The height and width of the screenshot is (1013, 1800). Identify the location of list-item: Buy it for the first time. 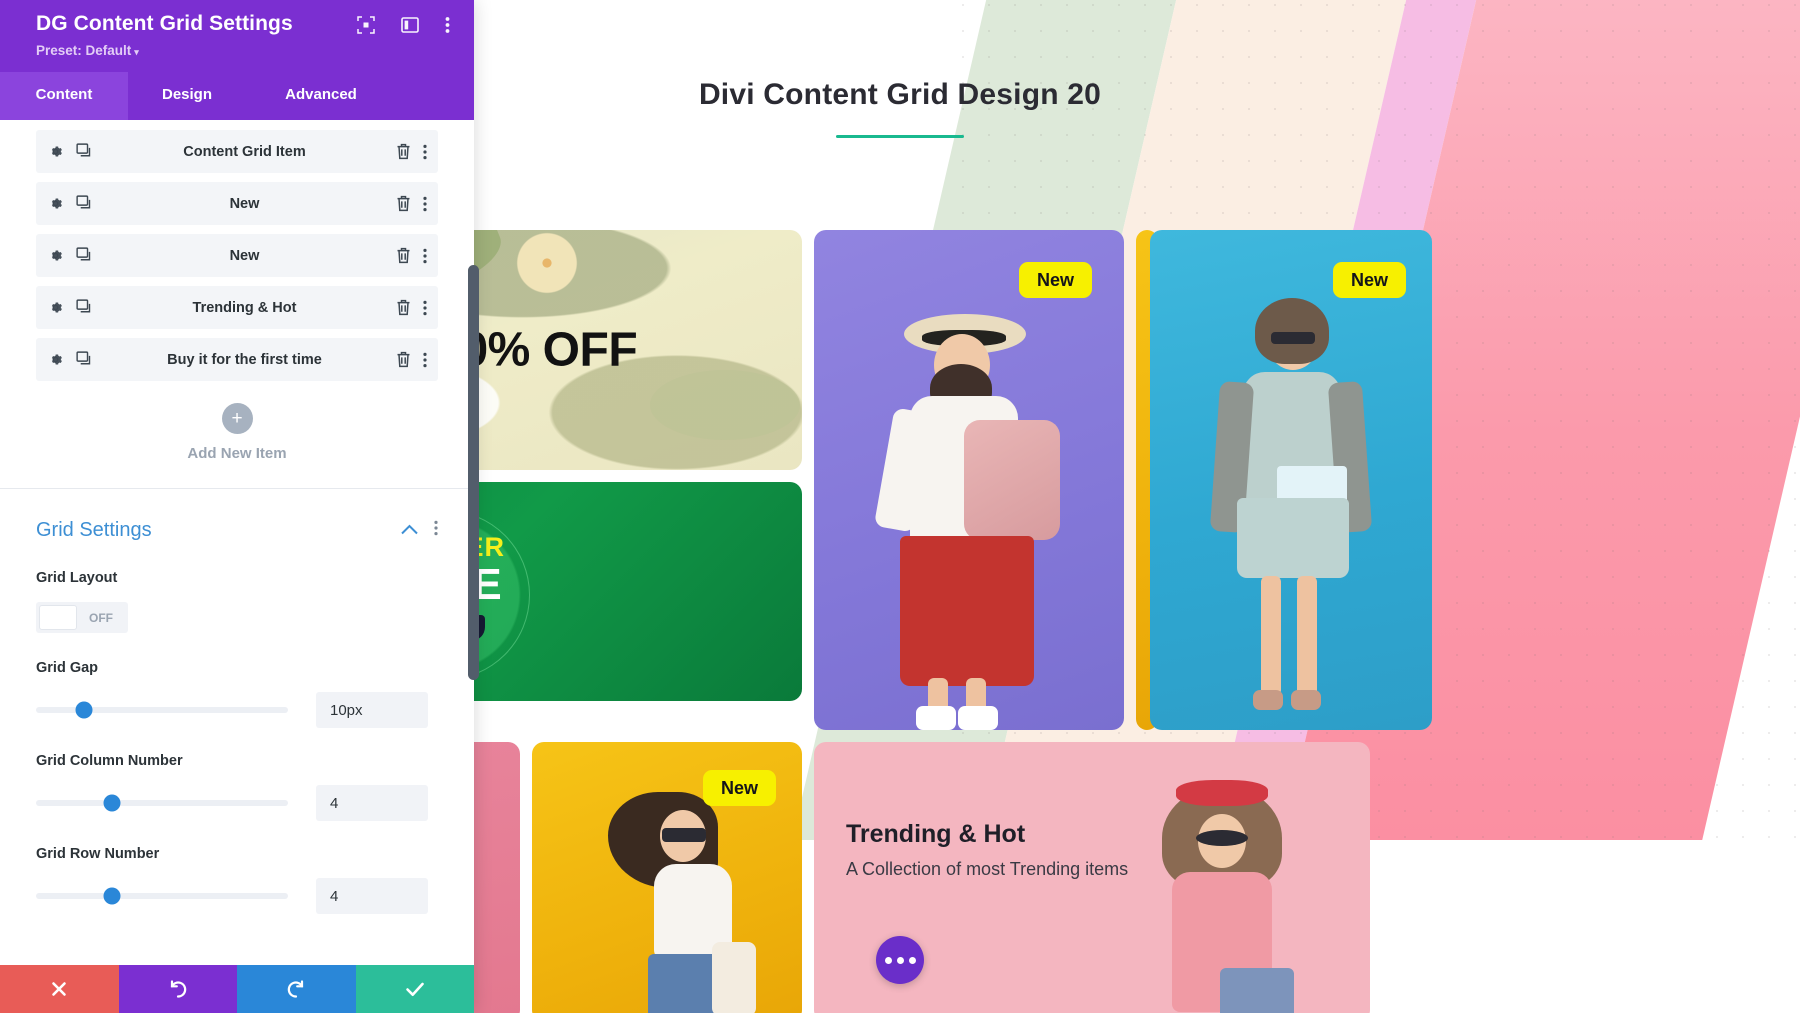
(237, 359).